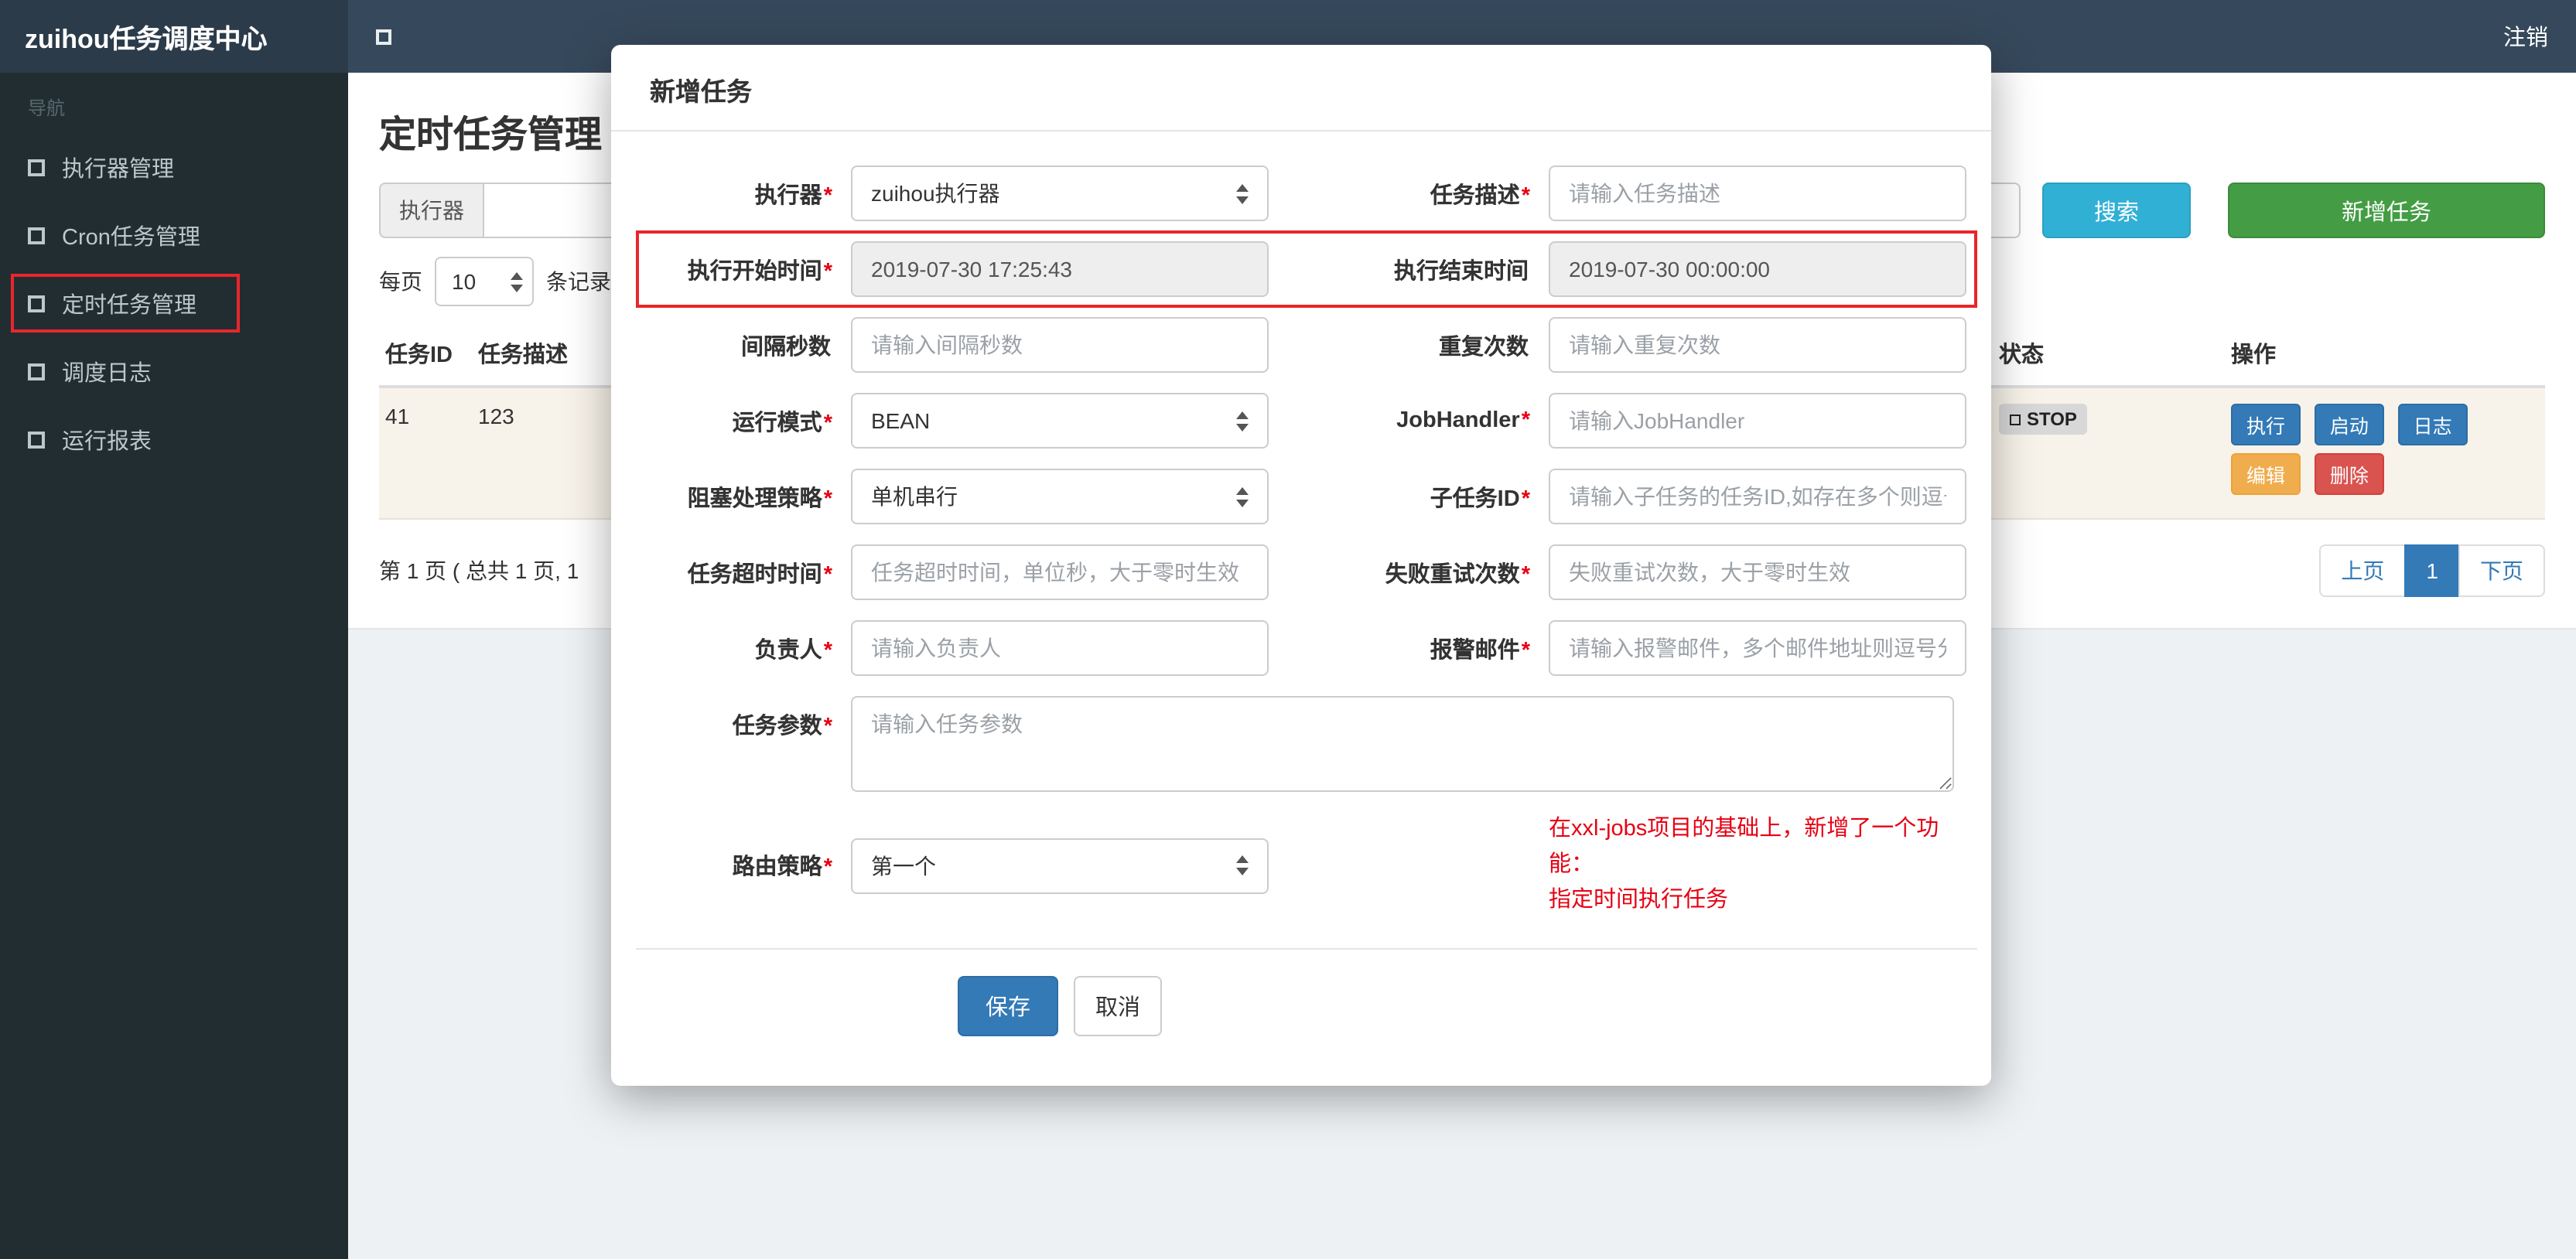 Image resolution: width=2576 pixels, height=1259 pixels. Describe the element at coordinates (36, 440) in the screenshot. I see `run-report-icon` at that location.